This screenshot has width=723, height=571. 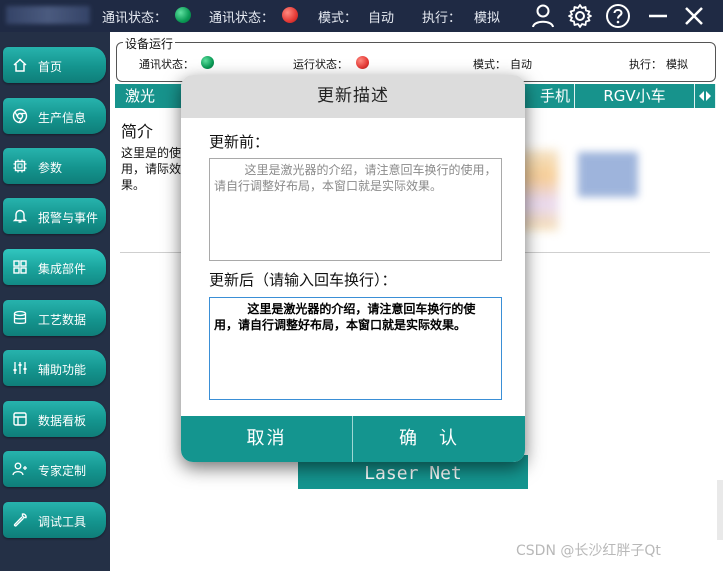 What do you see at coordinates (543, 16) in the screenshot?
I see `user-icon` at bounding box center [543, 16].